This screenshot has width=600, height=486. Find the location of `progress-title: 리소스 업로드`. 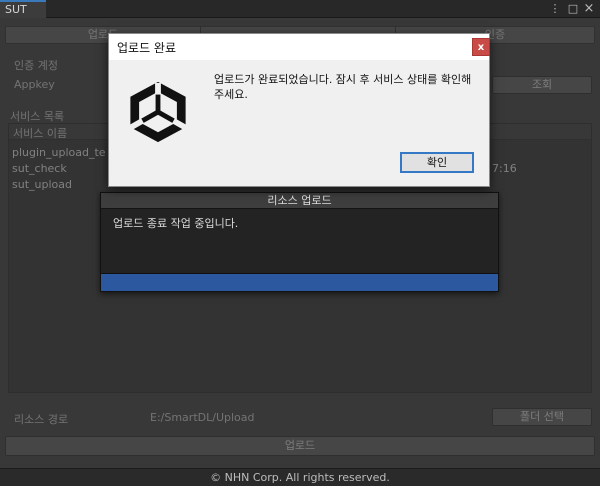

progress-title: 리소스 업로드 is located at coordinates (299, 201).